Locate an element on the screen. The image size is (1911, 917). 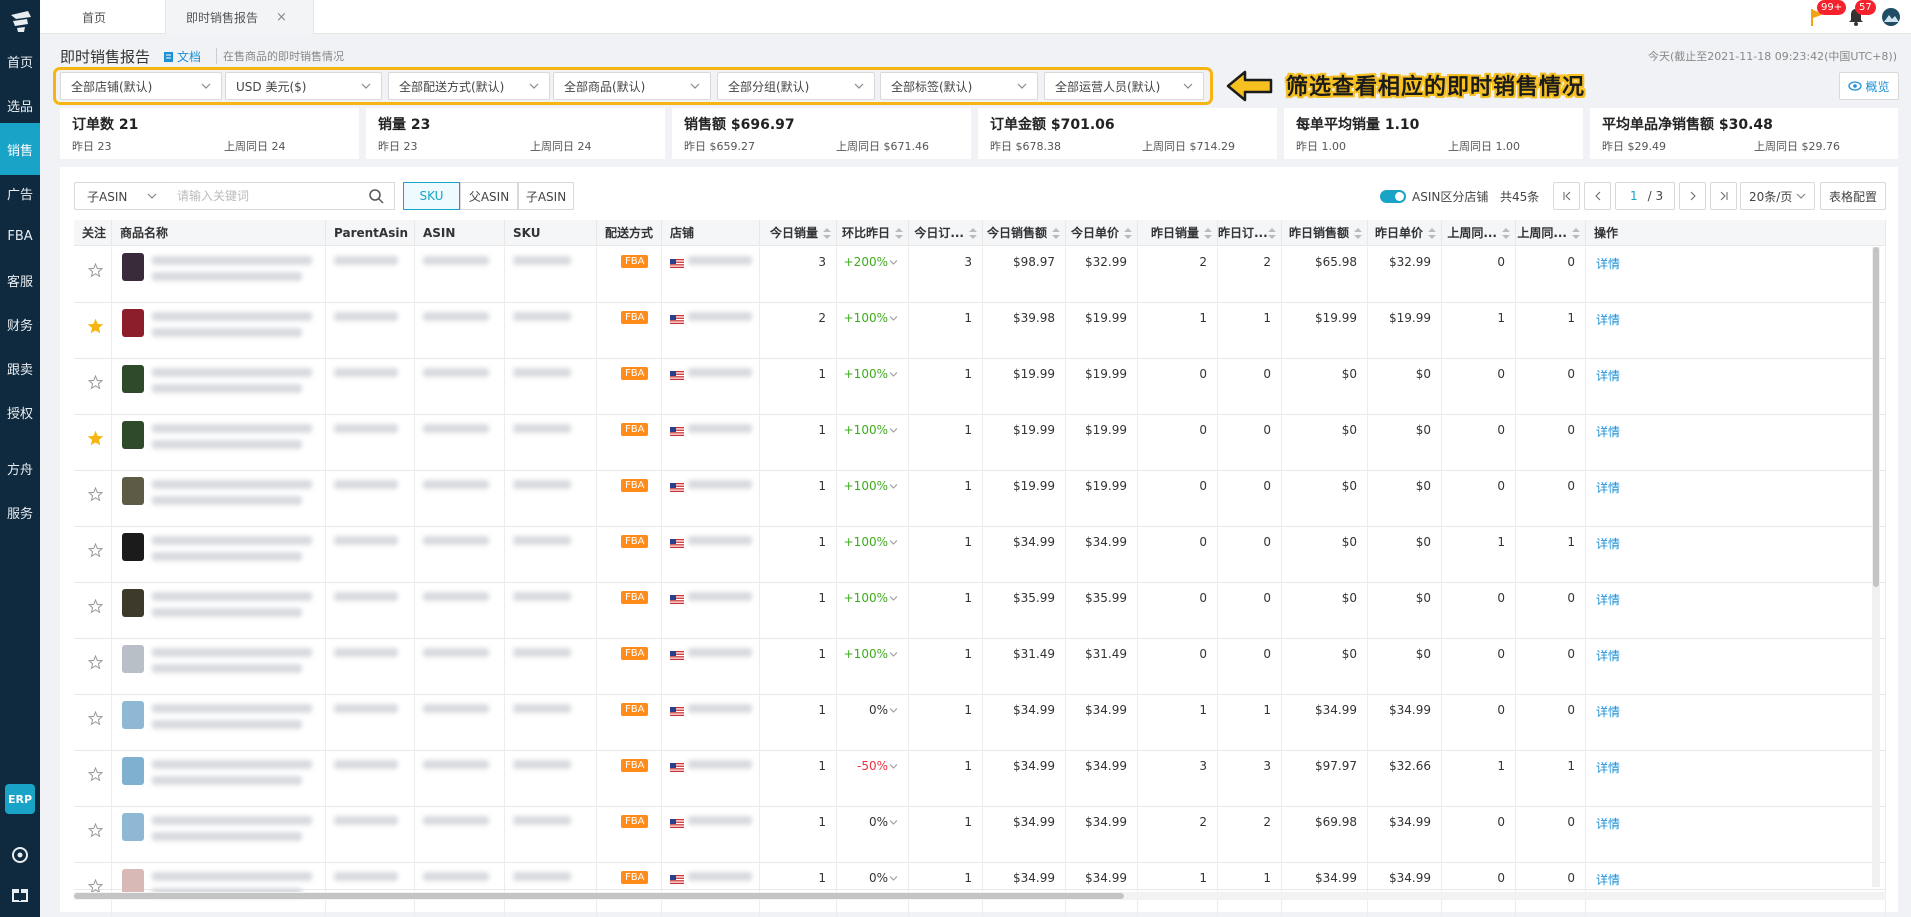
filter-select: USD 美元($) is located at coordinates (303, 86).